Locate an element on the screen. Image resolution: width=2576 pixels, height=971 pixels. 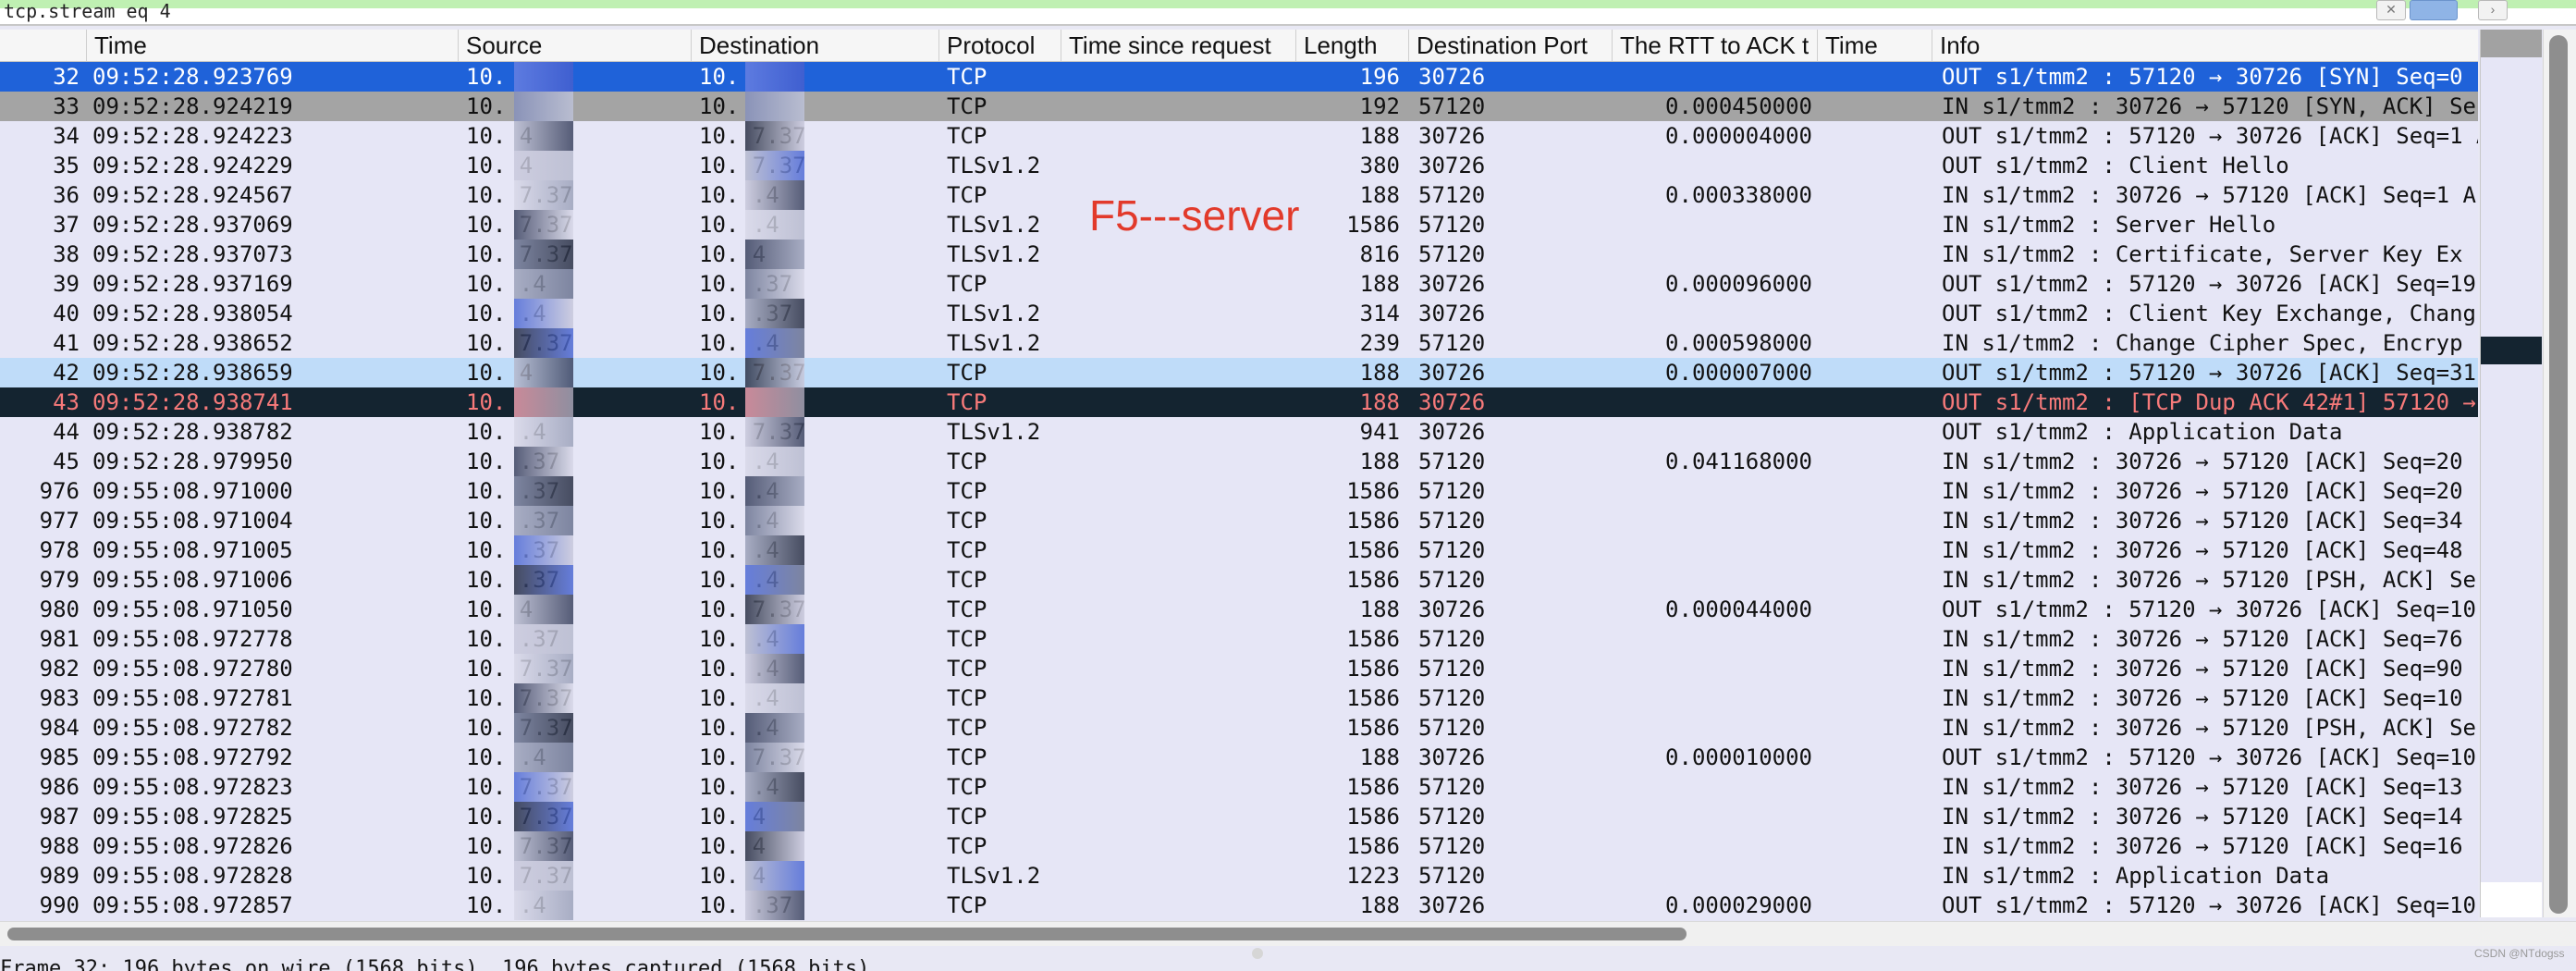
filter-bookmark-button is located at coordinates (2434, 10).